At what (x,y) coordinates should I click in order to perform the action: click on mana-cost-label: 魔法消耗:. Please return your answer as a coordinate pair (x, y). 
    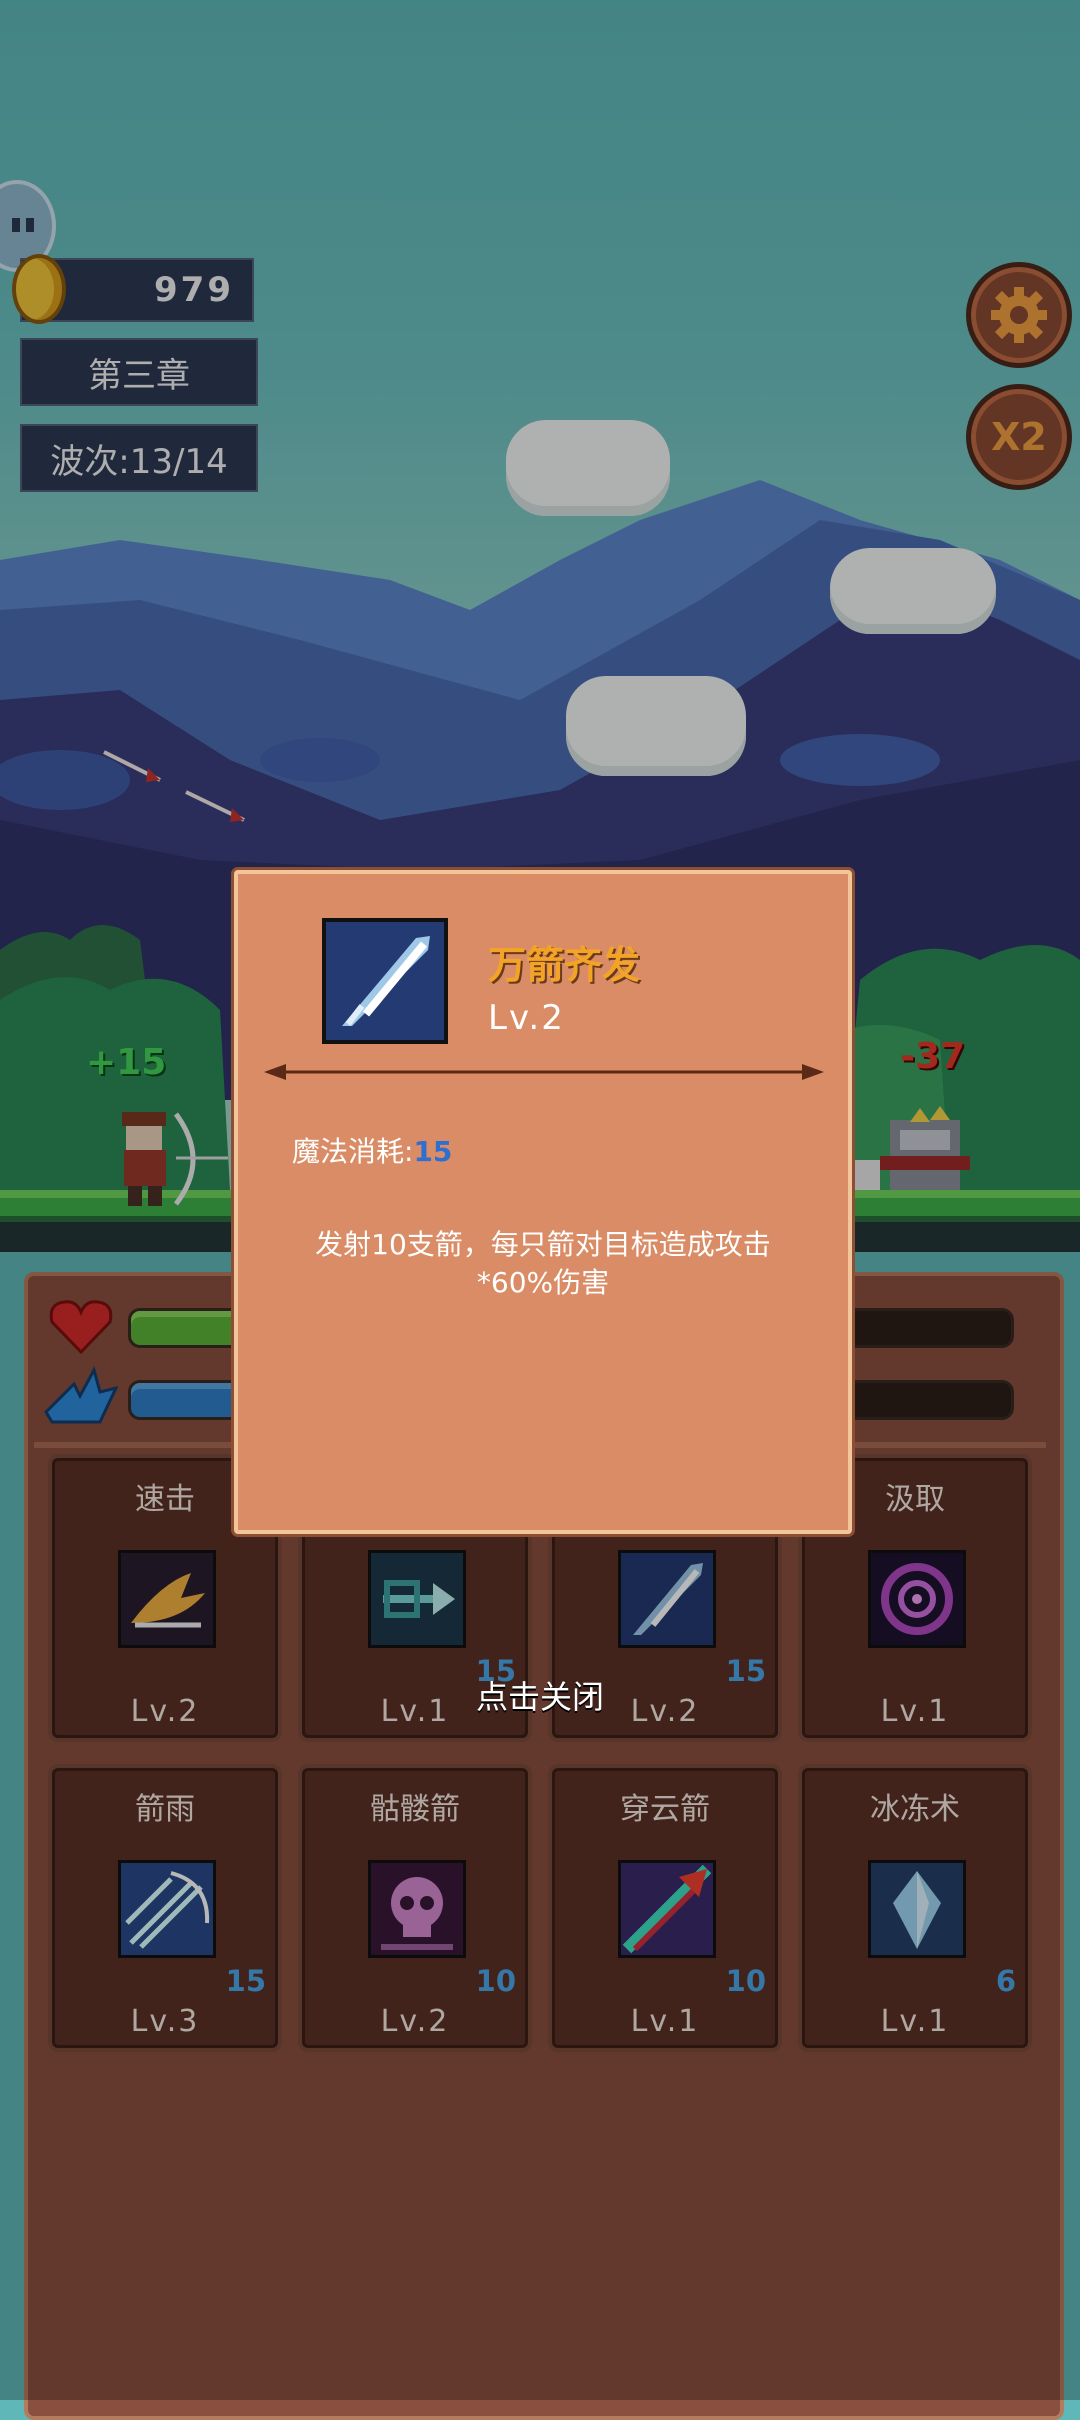
    Looking at the image, I should click on (353, 1151).